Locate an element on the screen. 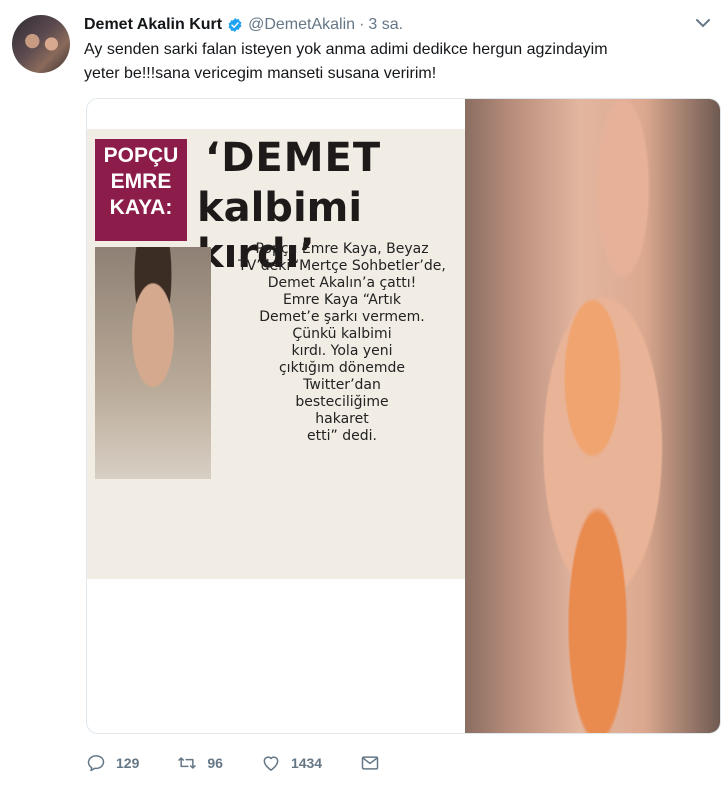 Image resolution: width=726 pixels, height=789 pixels. man-photo is located at coordinates (153, 363).